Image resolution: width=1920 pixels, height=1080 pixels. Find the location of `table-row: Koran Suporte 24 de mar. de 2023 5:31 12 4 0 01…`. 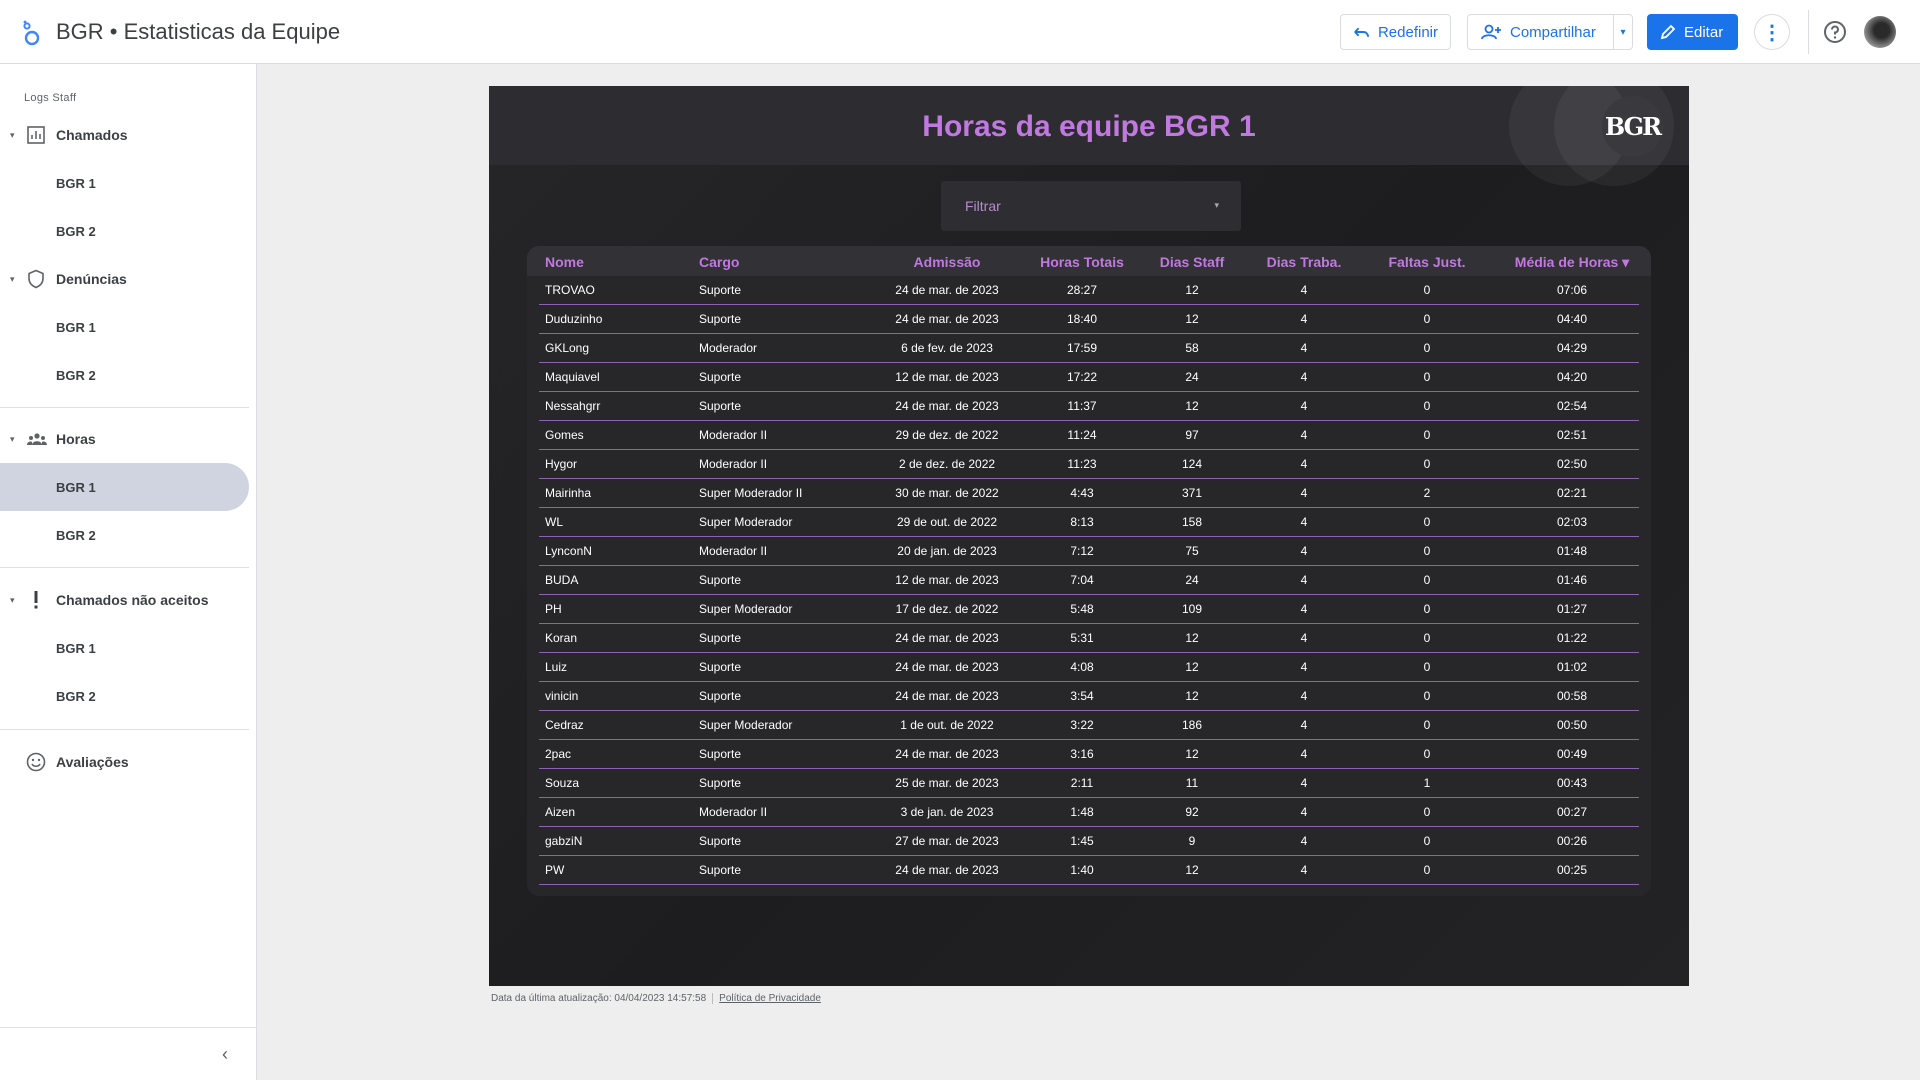

table-row: Koran Suporte 24 de mar. de 2023 5:31 12 4 0 01… is located at coordinates (1089, 638).